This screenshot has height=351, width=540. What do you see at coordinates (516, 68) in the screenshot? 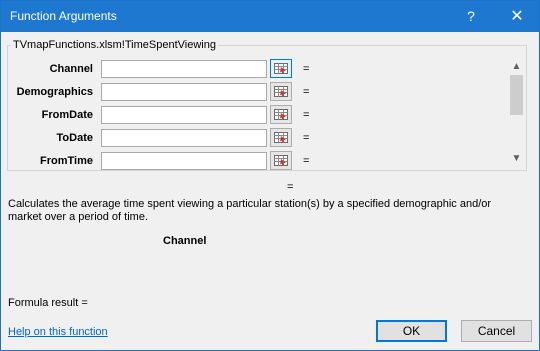
I see `scroll-up-icon: ▲` at bounding box center [516, 68].